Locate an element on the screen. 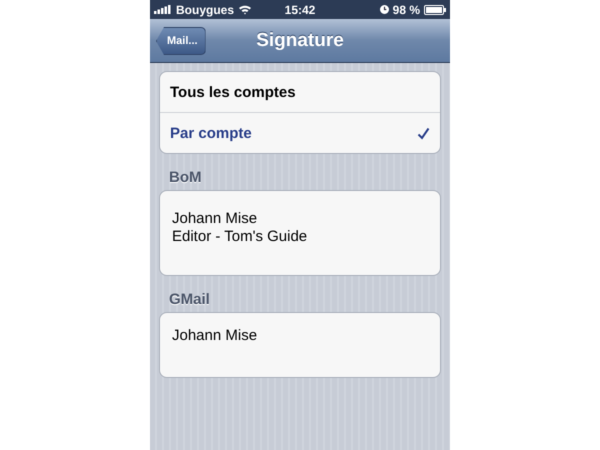 The height and width of the screenshot is (450, 600). signature-field: Johann Mise Editor - Tom's Guide is located at coordinates (300, 233).